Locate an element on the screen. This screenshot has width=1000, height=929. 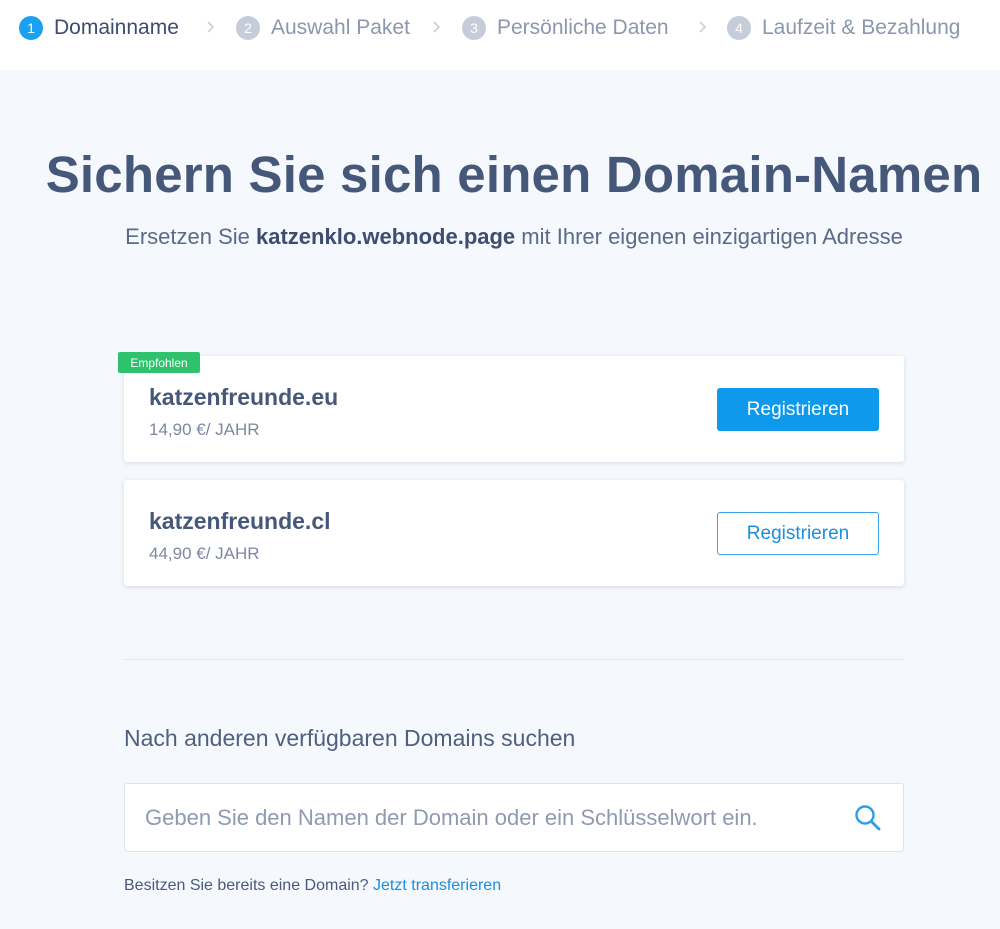
step-auswahl-paket: 2 Auswahl Paket is located at coordinates (323, 28).